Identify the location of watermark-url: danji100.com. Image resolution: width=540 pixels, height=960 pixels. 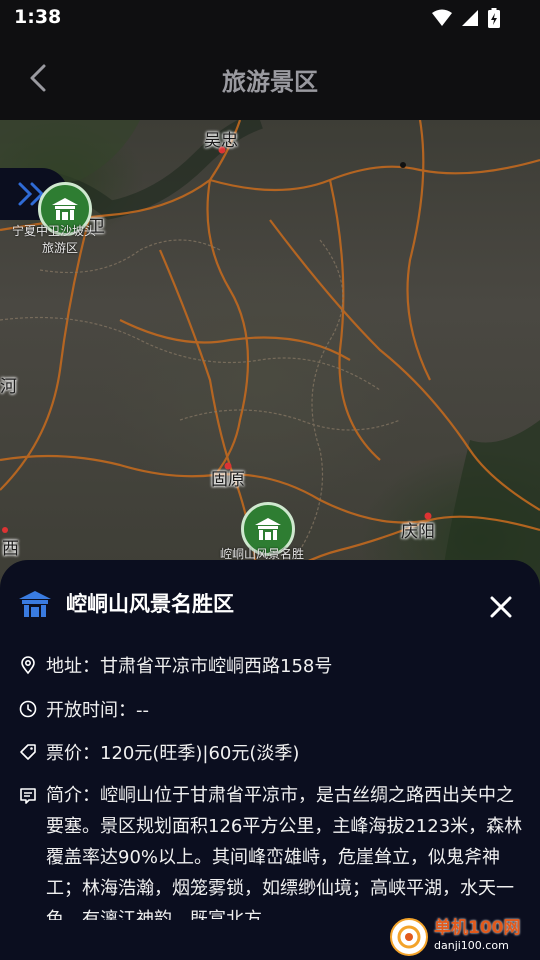
(471, 945).